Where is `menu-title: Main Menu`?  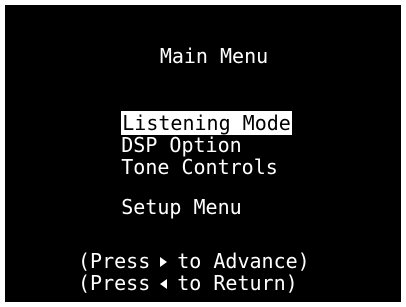 menu-title: Main Menu is located at coordinates (214, 56).